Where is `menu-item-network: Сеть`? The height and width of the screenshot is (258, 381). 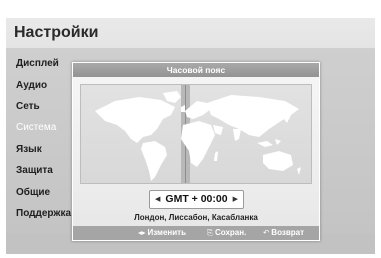
menu-item-network: Сеть is located at coordinates (28, 106).